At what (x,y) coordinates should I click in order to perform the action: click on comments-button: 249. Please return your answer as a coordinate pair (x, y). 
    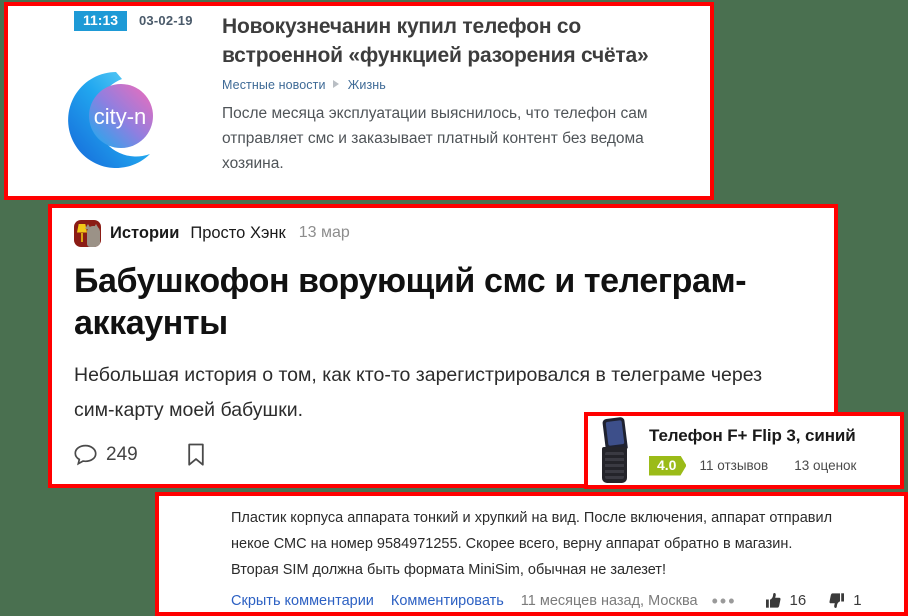
    Looking at the image, I should click on (106, 455).